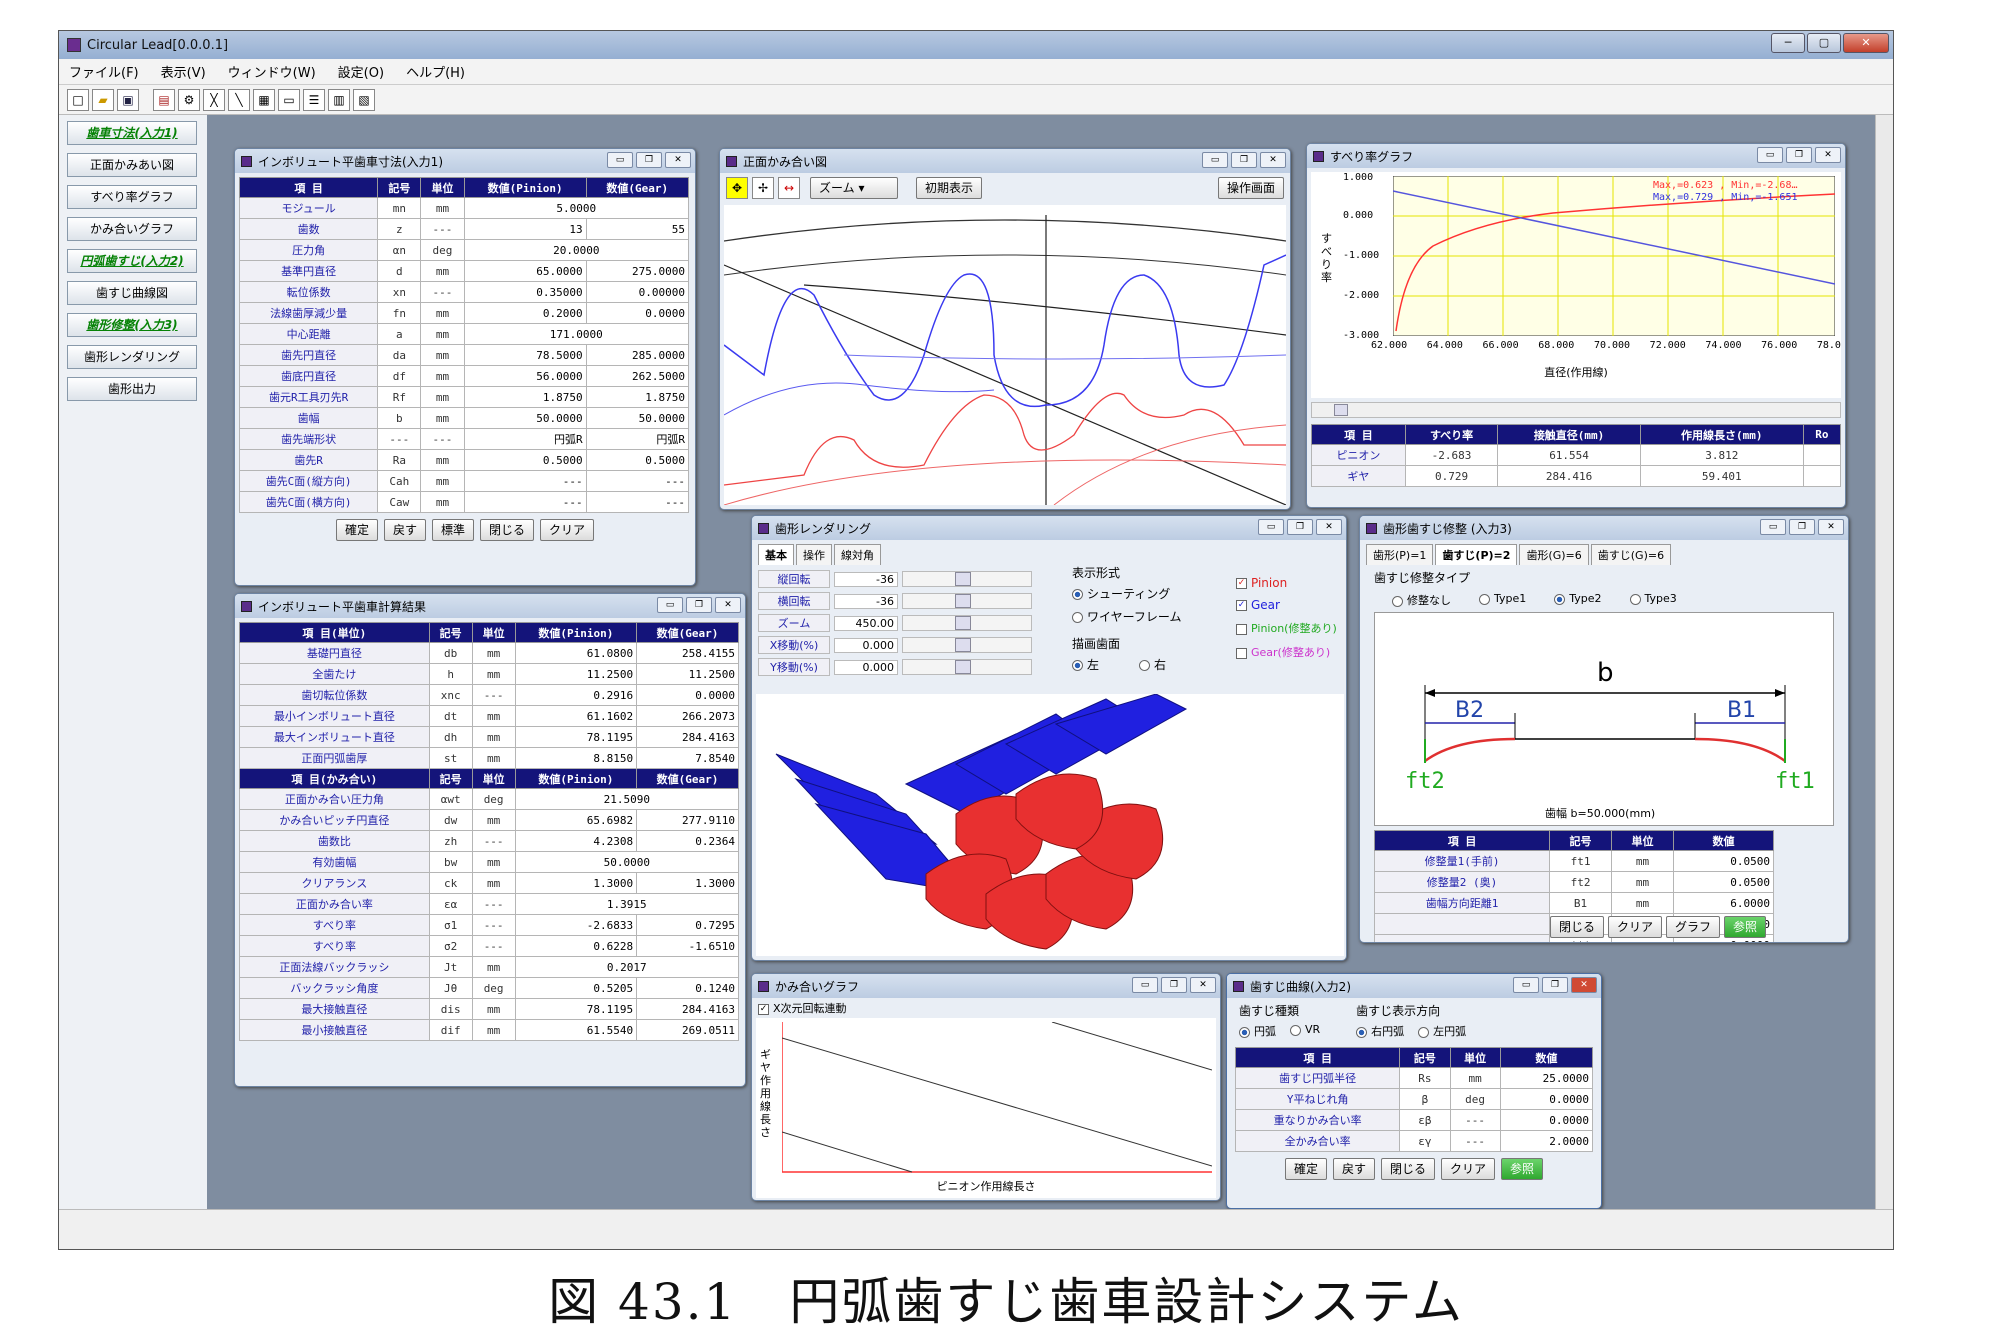 The width and height of the screenshot is (2012, 1334). What do you see at coordinates (264, 99) in the screenshot?
I see `lead-icon: ▦` at bounding box center [264, 99].